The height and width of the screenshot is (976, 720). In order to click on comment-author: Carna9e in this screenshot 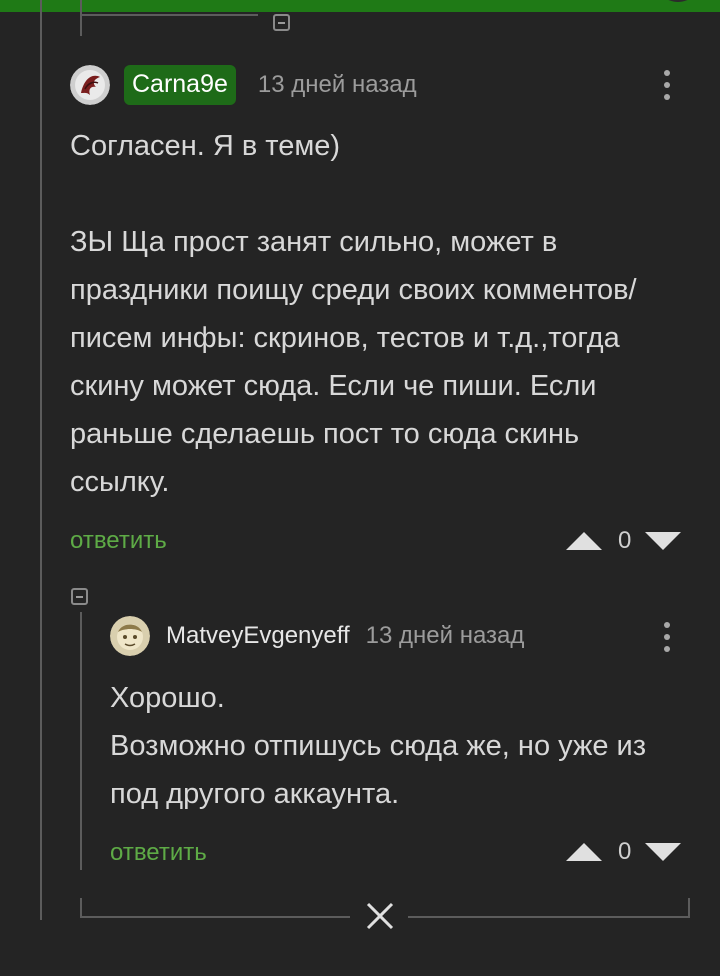, I will do `click(180, 85)`.